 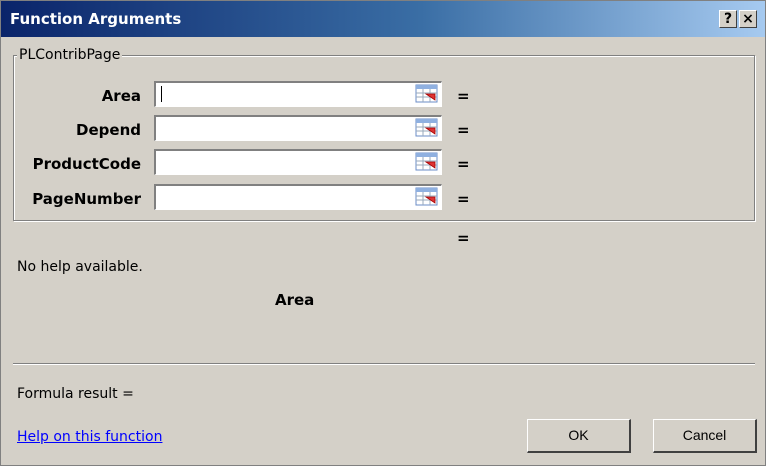 I want to click on cancel-button: Cancel, so click(x=705, y=436).